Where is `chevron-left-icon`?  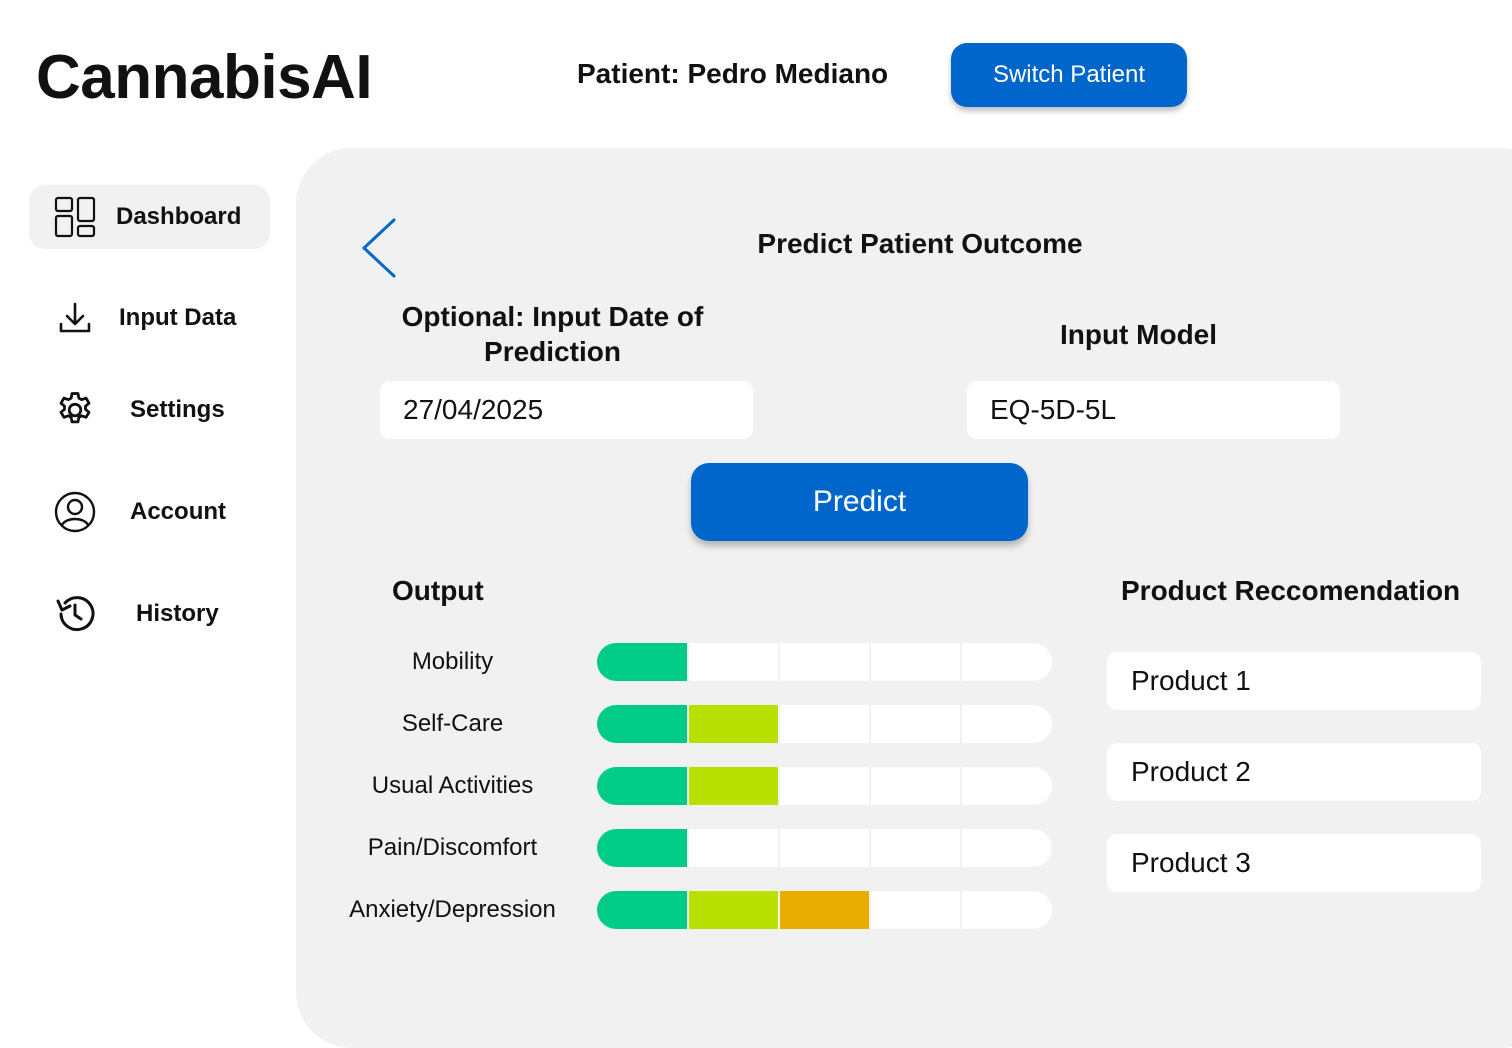
chevron-left-icon is located at coordinates (379, 248).